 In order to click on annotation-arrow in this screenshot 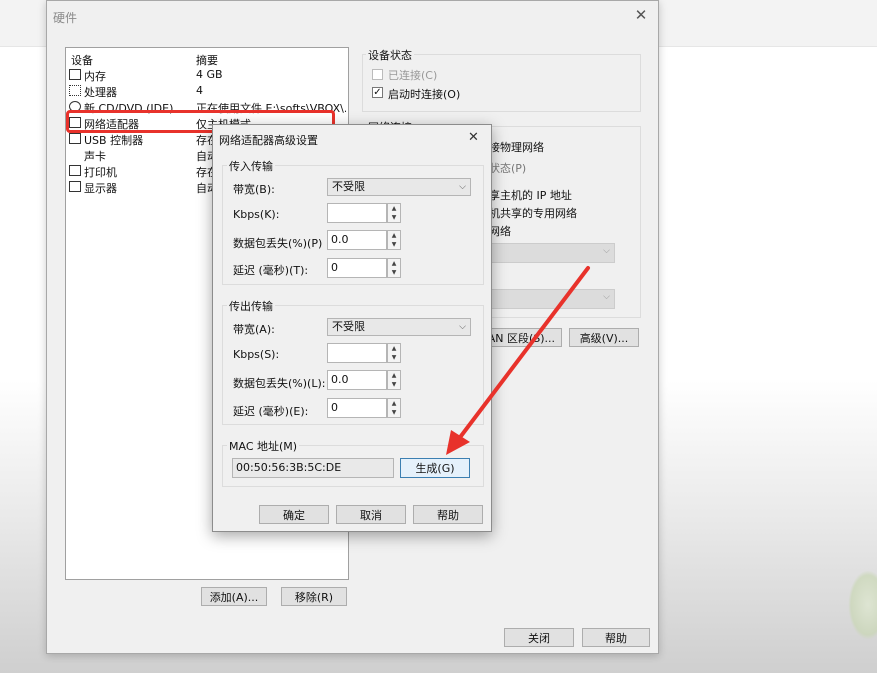, I will do `click(518, 360)`.